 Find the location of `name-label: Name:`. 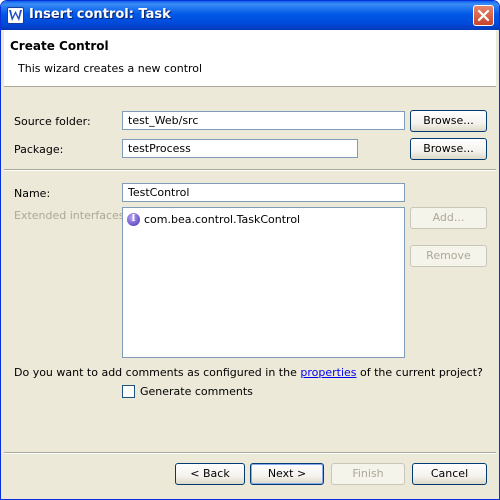

name-label: Name: is located at coordinates (32, 193).